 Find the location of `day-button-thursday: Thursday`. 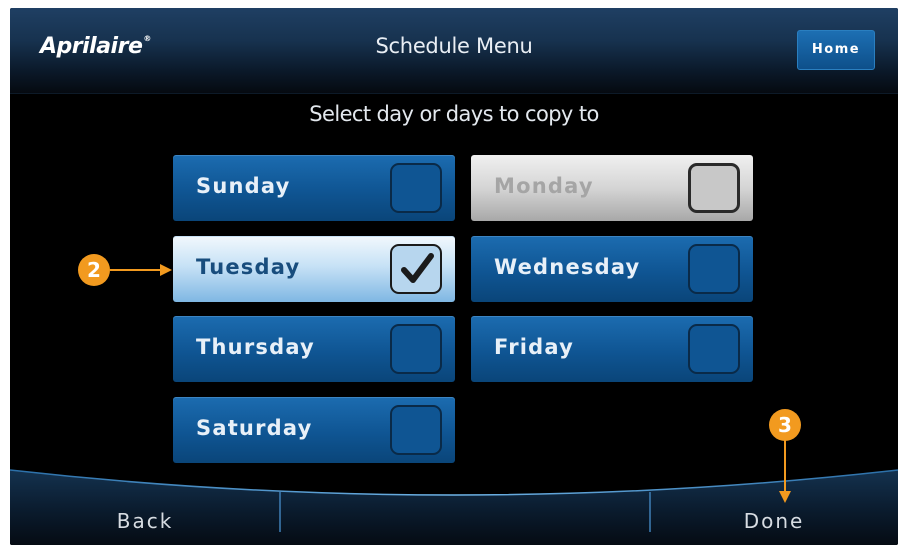

day-button-thursday: Thursday is located at coordinates (314, 349).